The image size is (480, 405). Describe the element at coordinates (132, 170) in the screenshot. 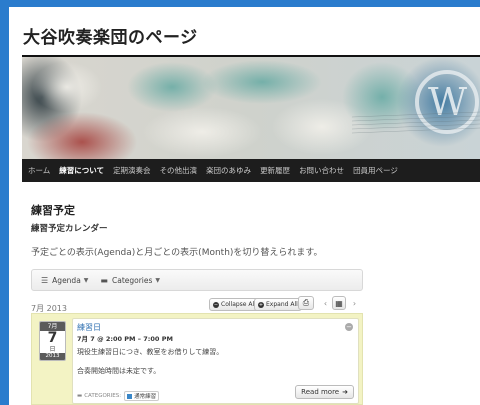

I see `nav-item-concerts: 定期演奏会` at that location.